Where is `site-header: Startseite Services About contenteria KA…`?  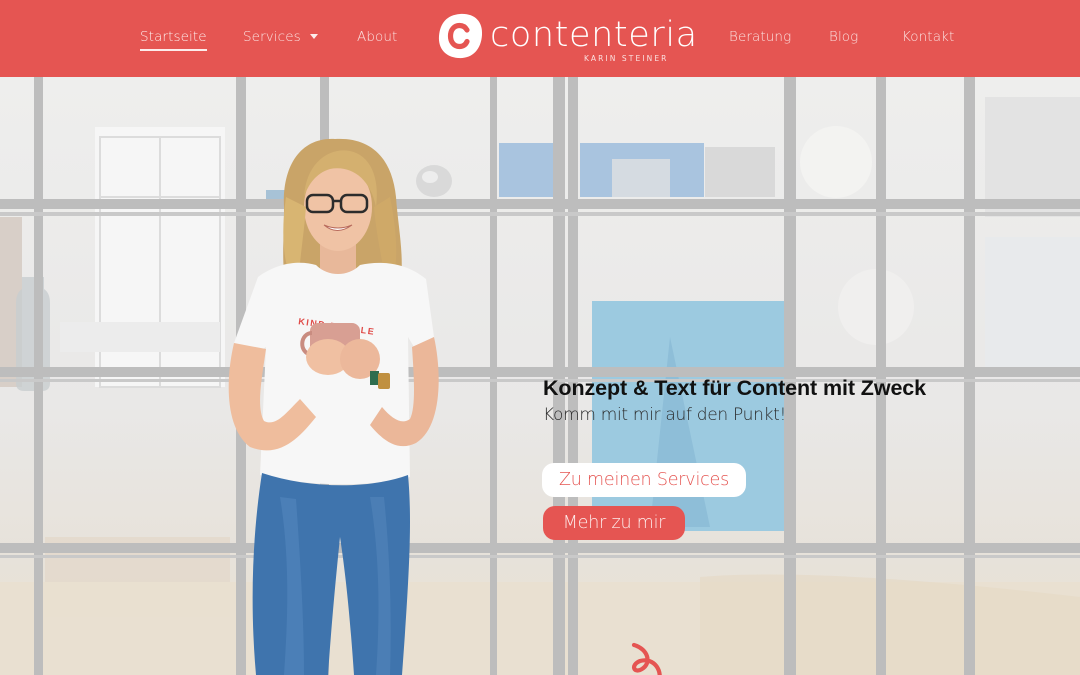 site-header: Startseite Services About contenteria KA… is located at coordinates (540, 38).